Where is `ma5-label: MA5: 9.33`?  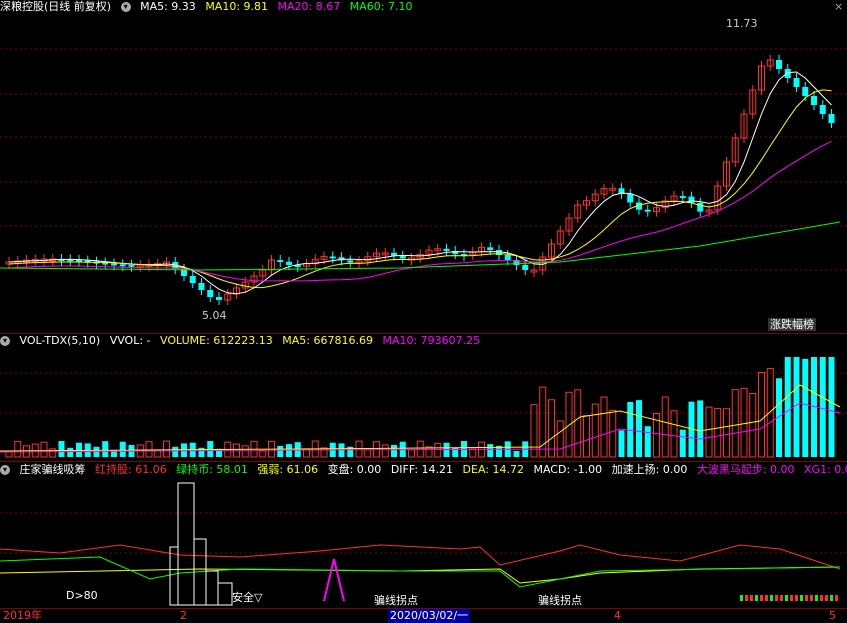 ma5-label: MA5: 9.33 is located at coordinates (168, 6).